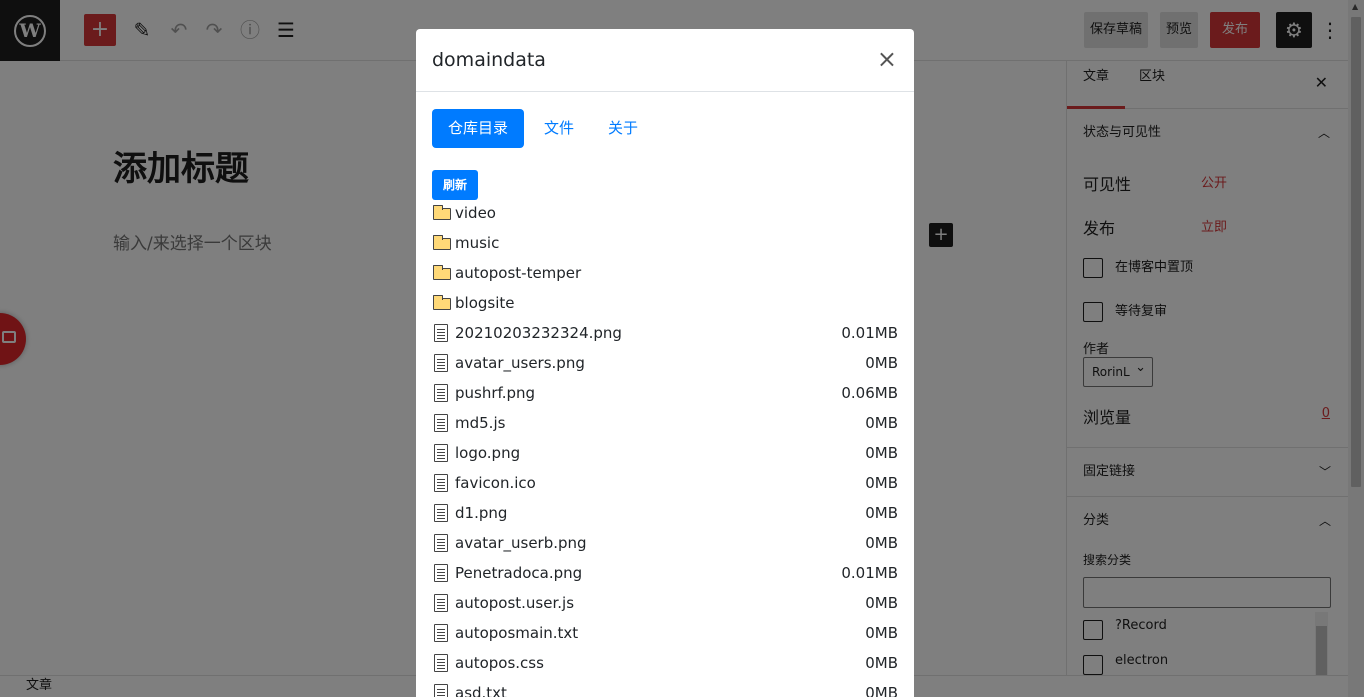 The height and width of the screenshot is (697, 1364). What do you see at coordinates (665, 603) in the screenshot?
I see `file-row: autopost.user.js 0MB` at bounding box center [665, 603].